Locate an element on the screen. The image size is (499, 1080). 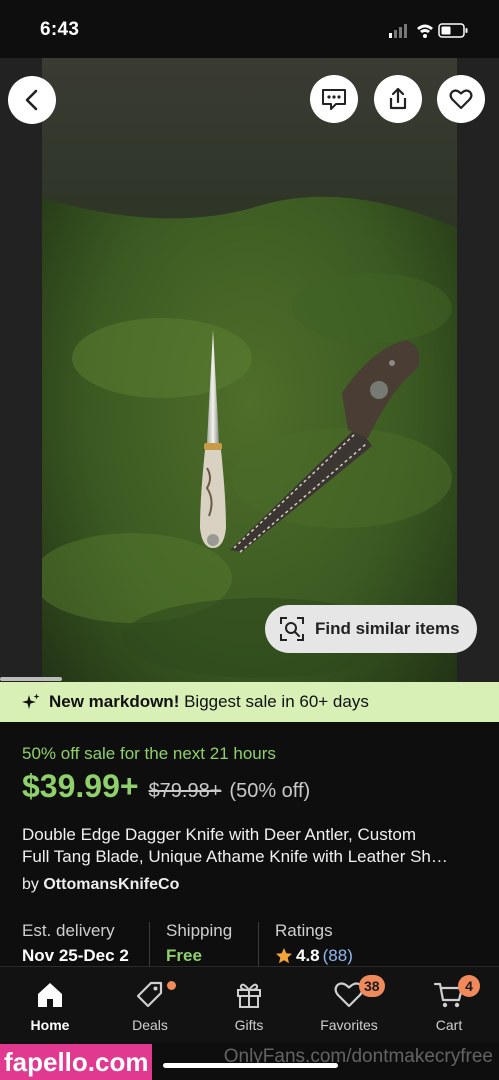
message-seller-button is located at coordinates (334, 99).